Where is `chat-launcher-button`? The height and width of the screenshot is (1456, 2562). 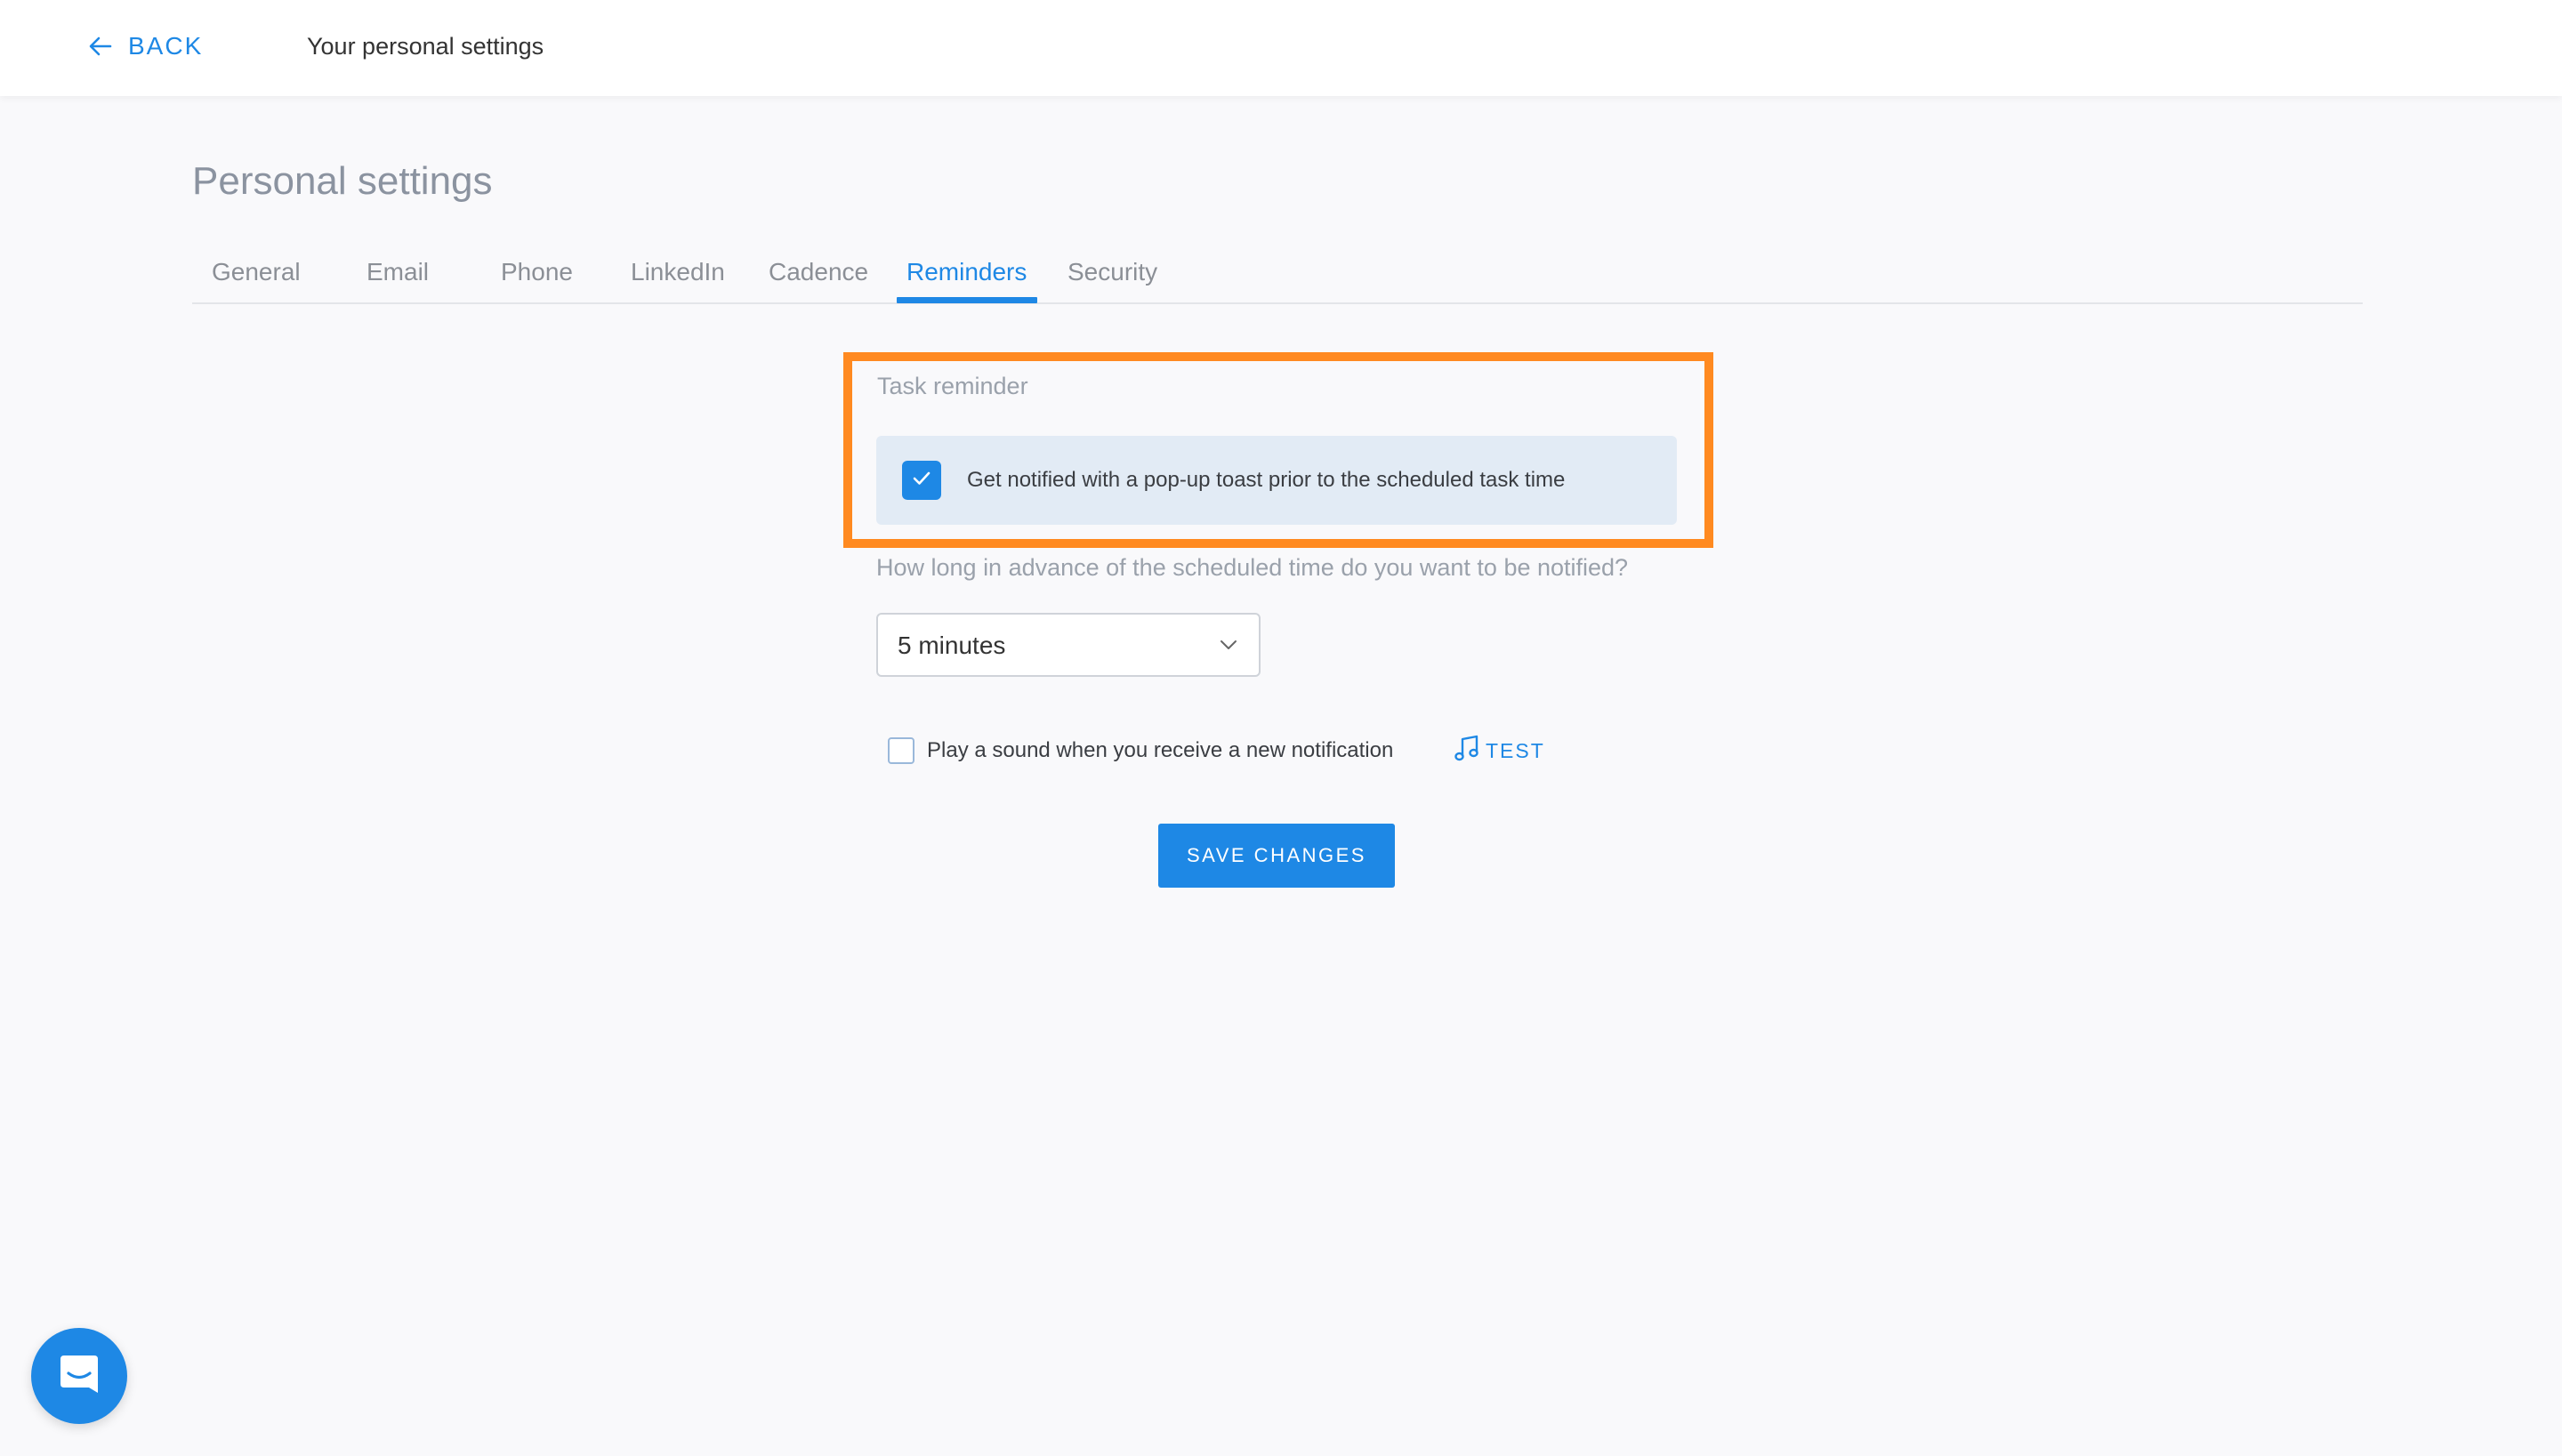 chat-launcher-button is located at coordinates (79, 1376).